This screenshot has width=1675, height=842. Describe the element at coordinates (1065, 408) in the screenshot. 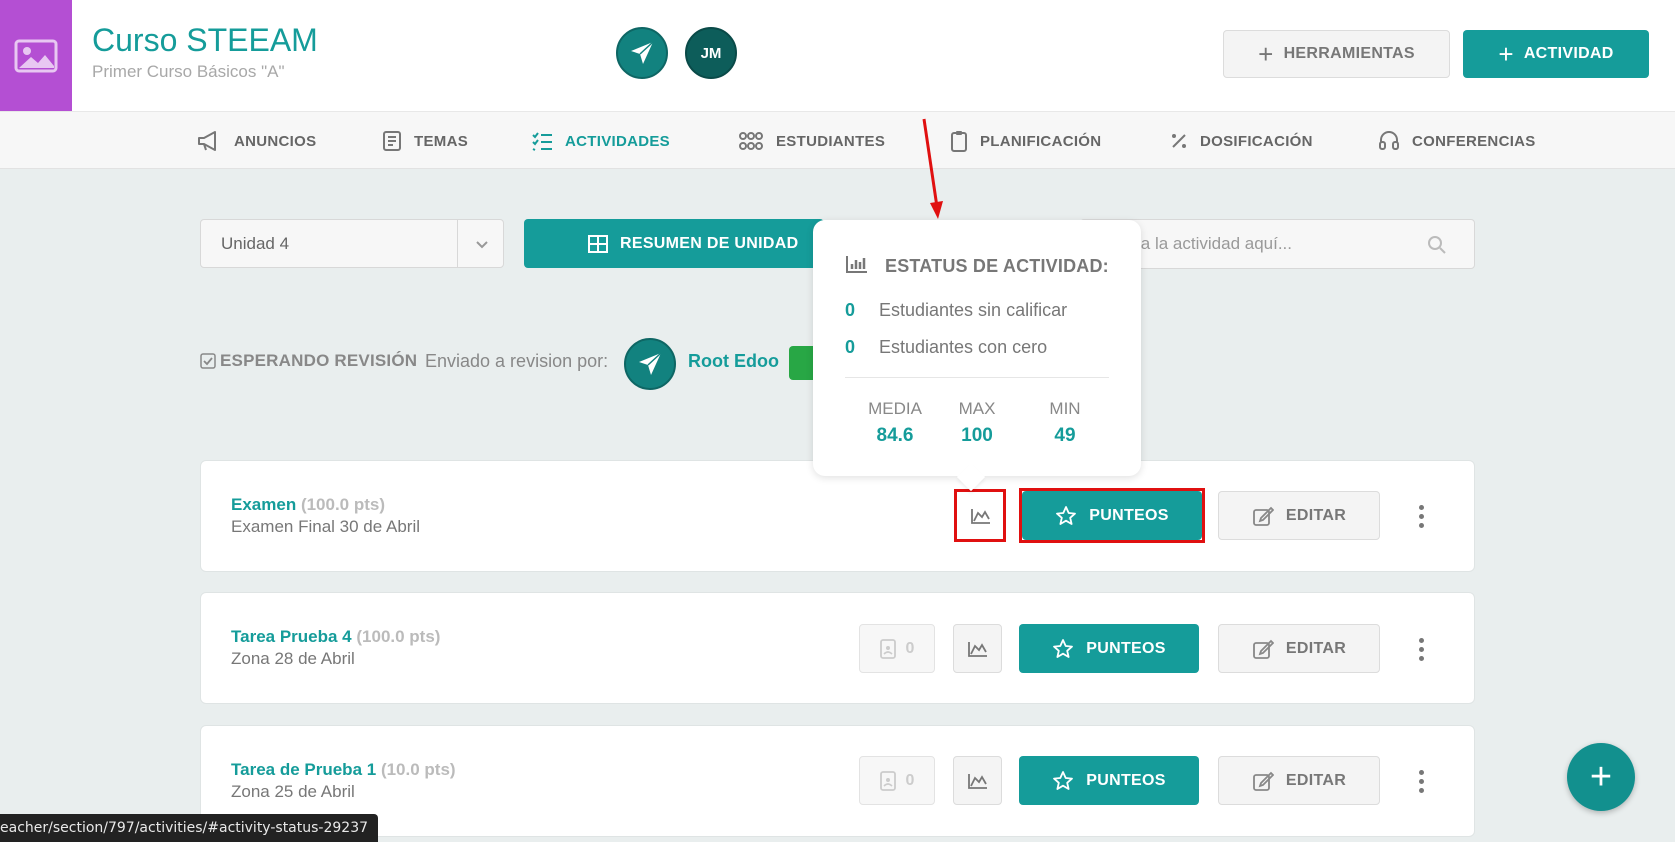

I see `min-label: MIN` at that location.